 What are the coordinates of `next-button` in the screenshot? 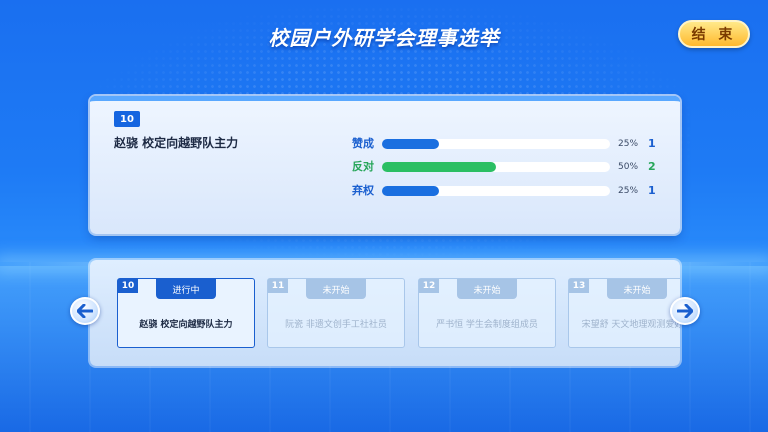 It's located at (685, 311).